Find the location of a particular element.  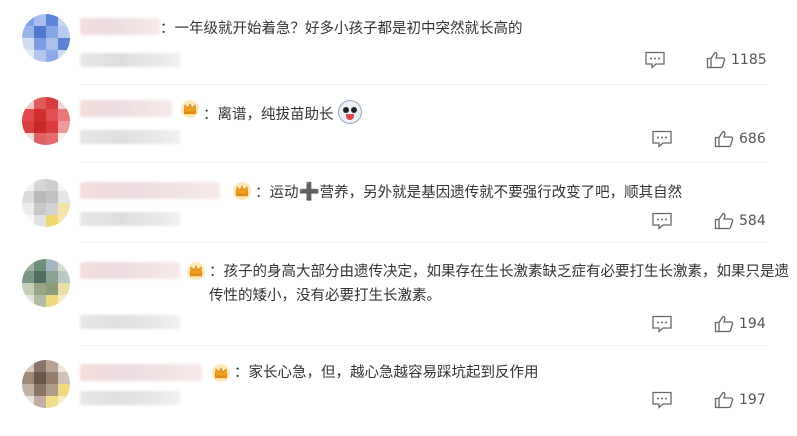

comment-text-suffix: 营养，另外就是基因遗传就不要强行改变了吧，顺其自然 is located at coordinates (501, 193).